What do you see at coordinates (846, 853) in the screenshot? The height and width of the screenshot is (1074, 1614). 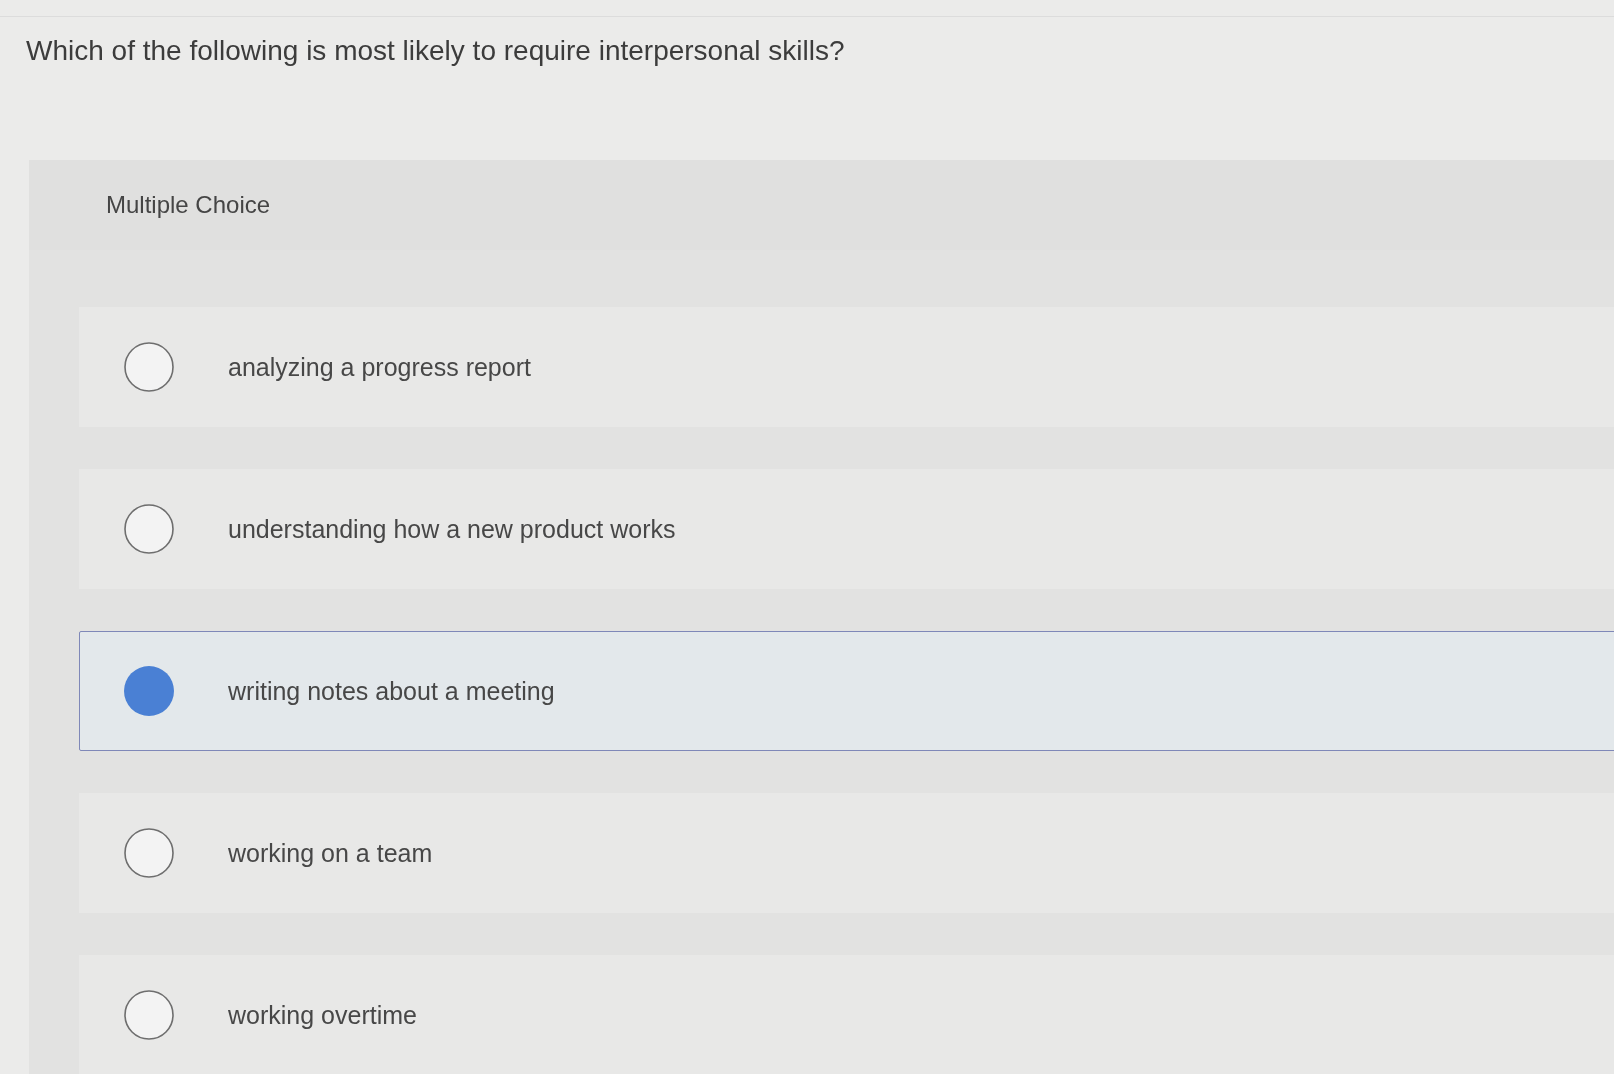 I see `answer-option: working on a team` at bounding box center [846, 853].